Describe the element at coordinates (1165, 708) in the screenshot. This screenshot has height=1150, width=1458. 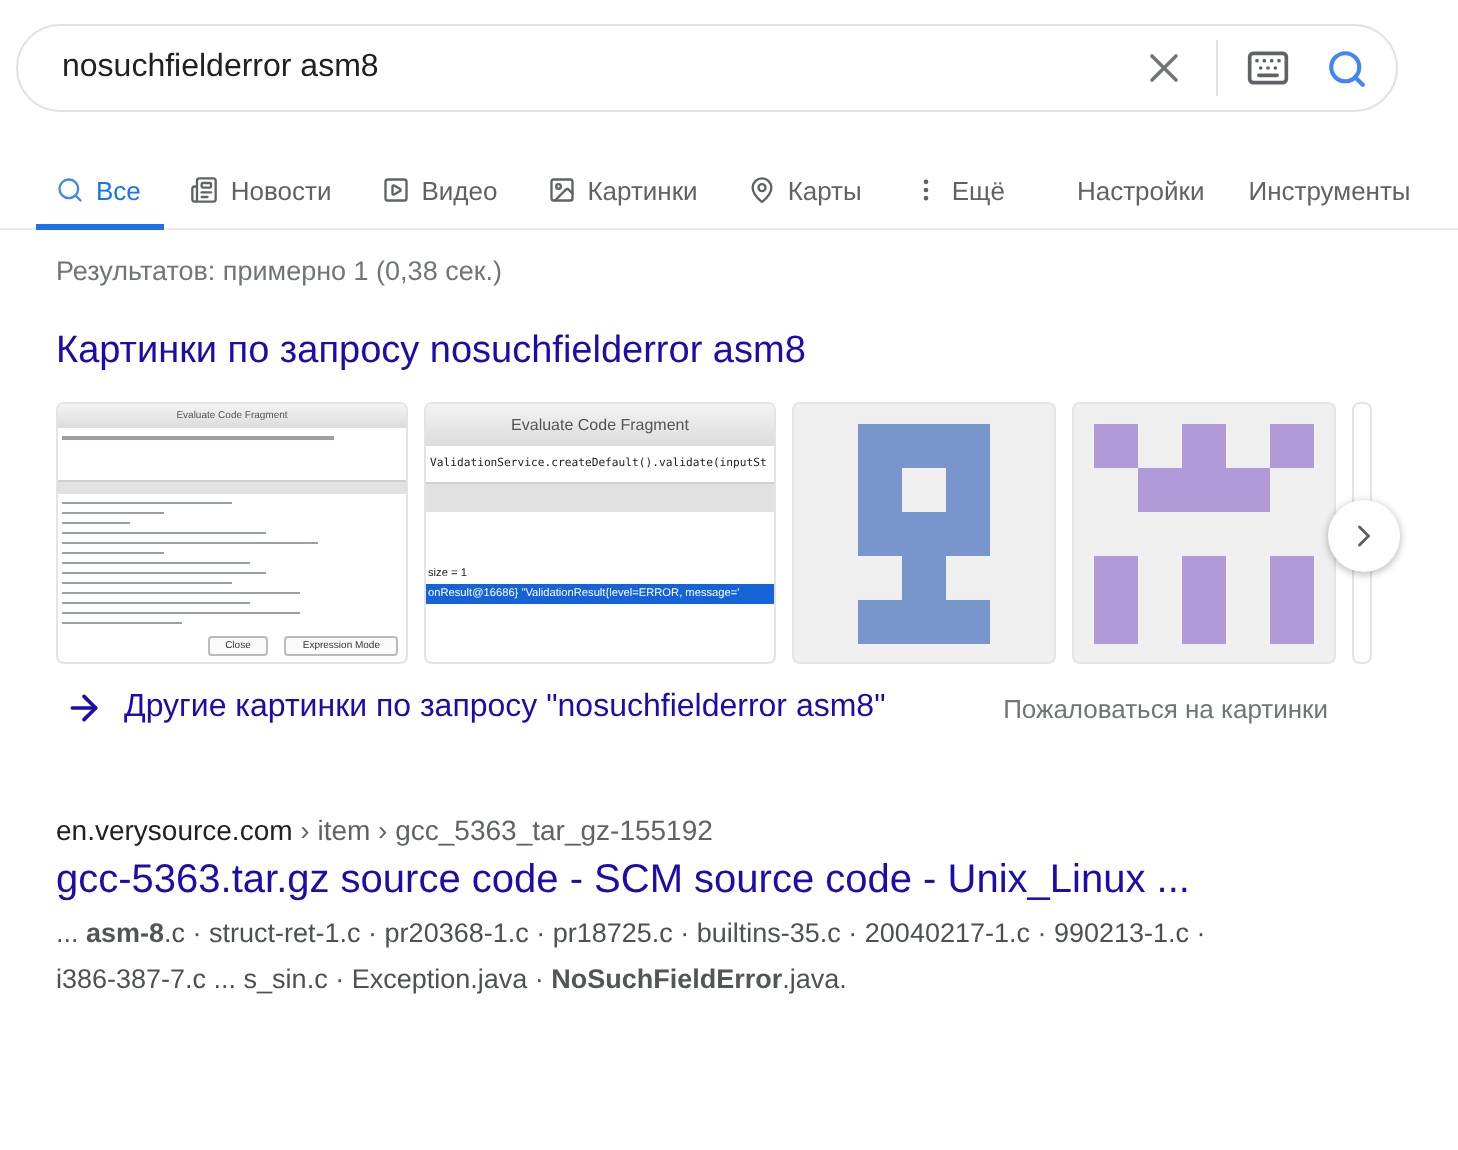
I see `report-link: Пожаловаться на картинки` at that location.